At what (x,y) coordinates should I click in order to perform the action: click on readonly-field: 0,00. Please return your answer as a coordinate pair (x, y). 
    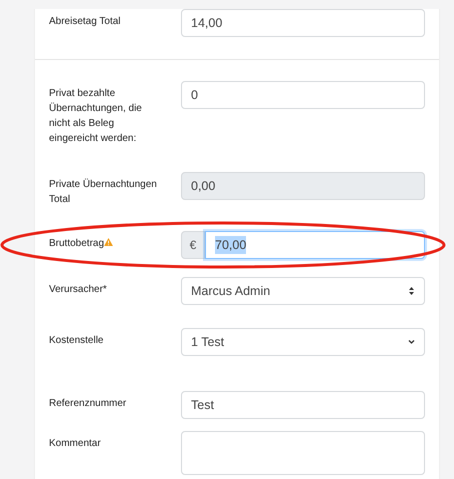
    Looking at the image, I should click on (303, 186).